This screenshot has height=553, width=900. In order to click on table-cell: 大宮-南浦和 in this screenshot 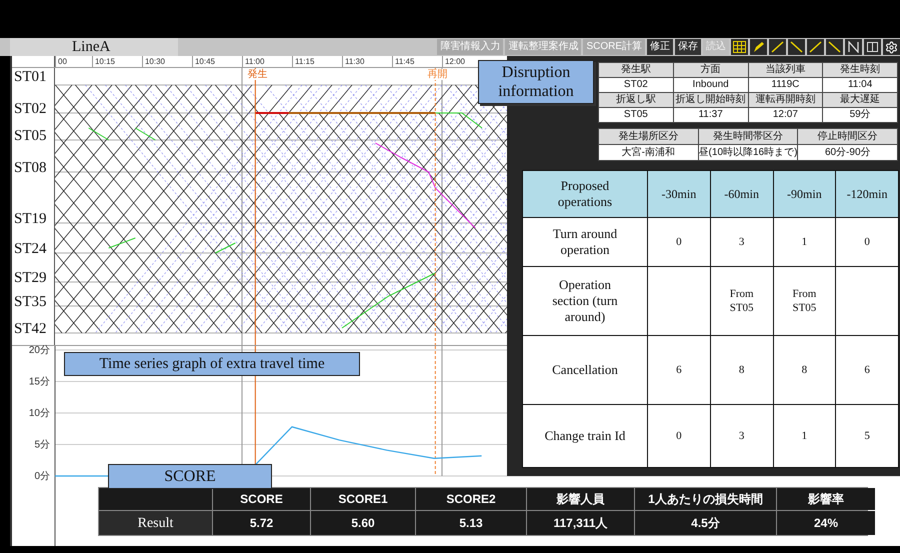, I will do `click(648, 152)`.